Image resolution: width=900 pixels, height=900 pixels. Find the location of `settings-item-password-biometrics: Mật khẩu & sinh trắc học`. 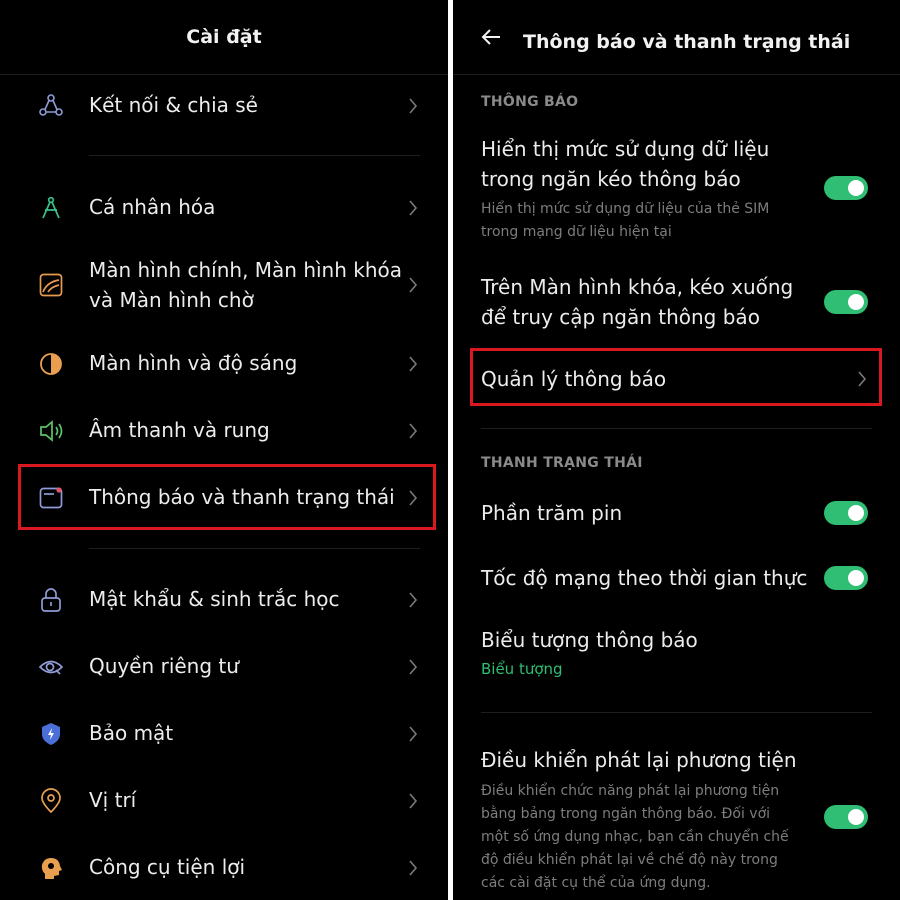

settings-item-password-biometrics: Mật khẩu & sinh trắc học is located at coordinates (224, 600).